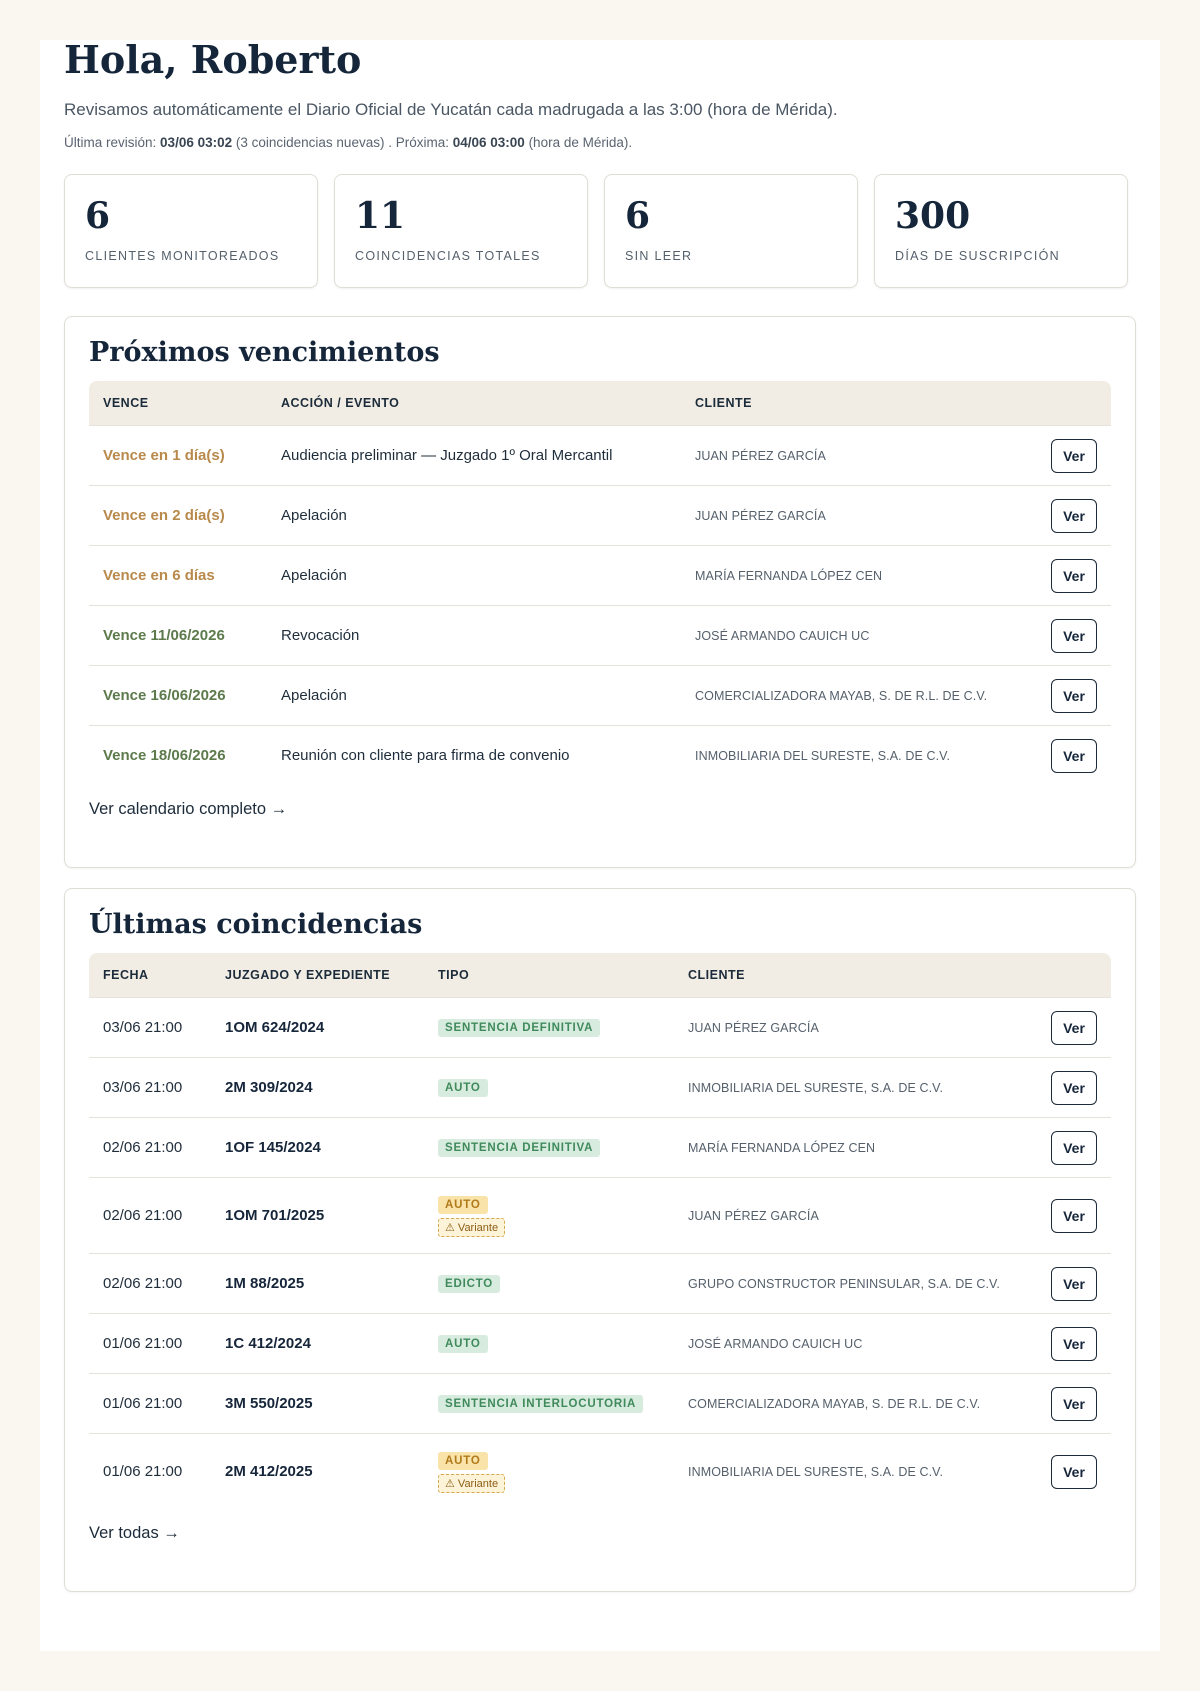 Image resolution: width=1200 pixels, height=1691 pixels. I want to click on col-header-accion: ACCIÓN / EVENTO, so click(340, 403).